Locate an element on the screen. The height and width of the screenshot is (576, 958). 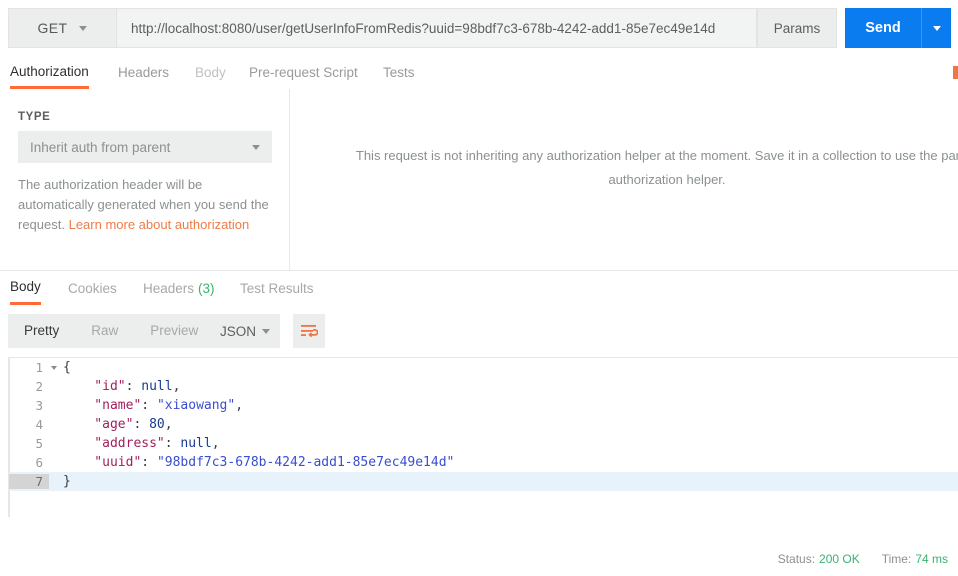
params-button: Params is located at coordinates (797, 28).